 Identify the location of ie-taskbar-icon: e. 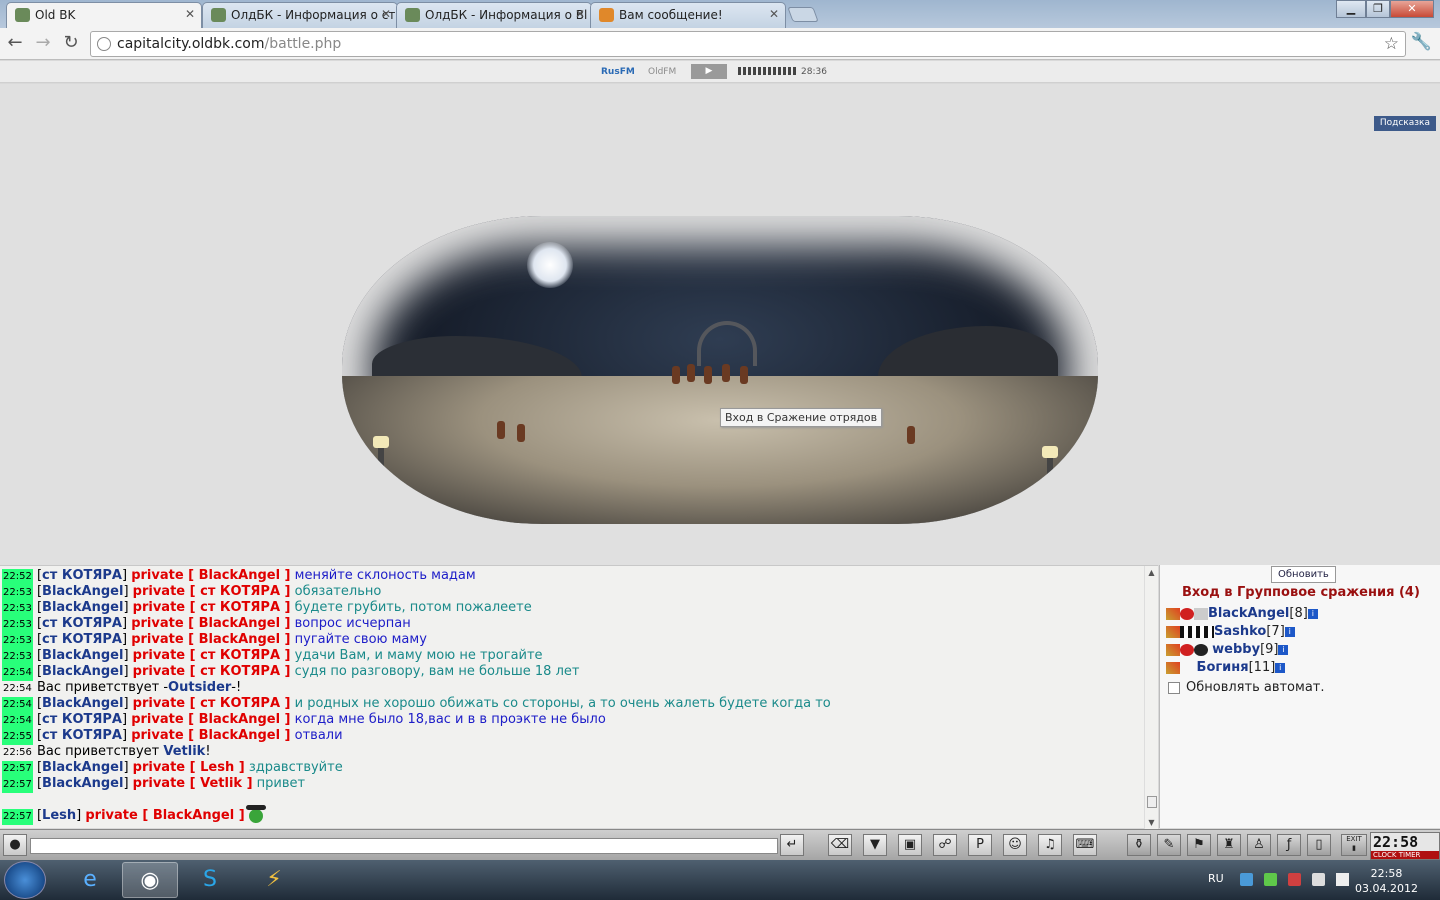
(90, 880).